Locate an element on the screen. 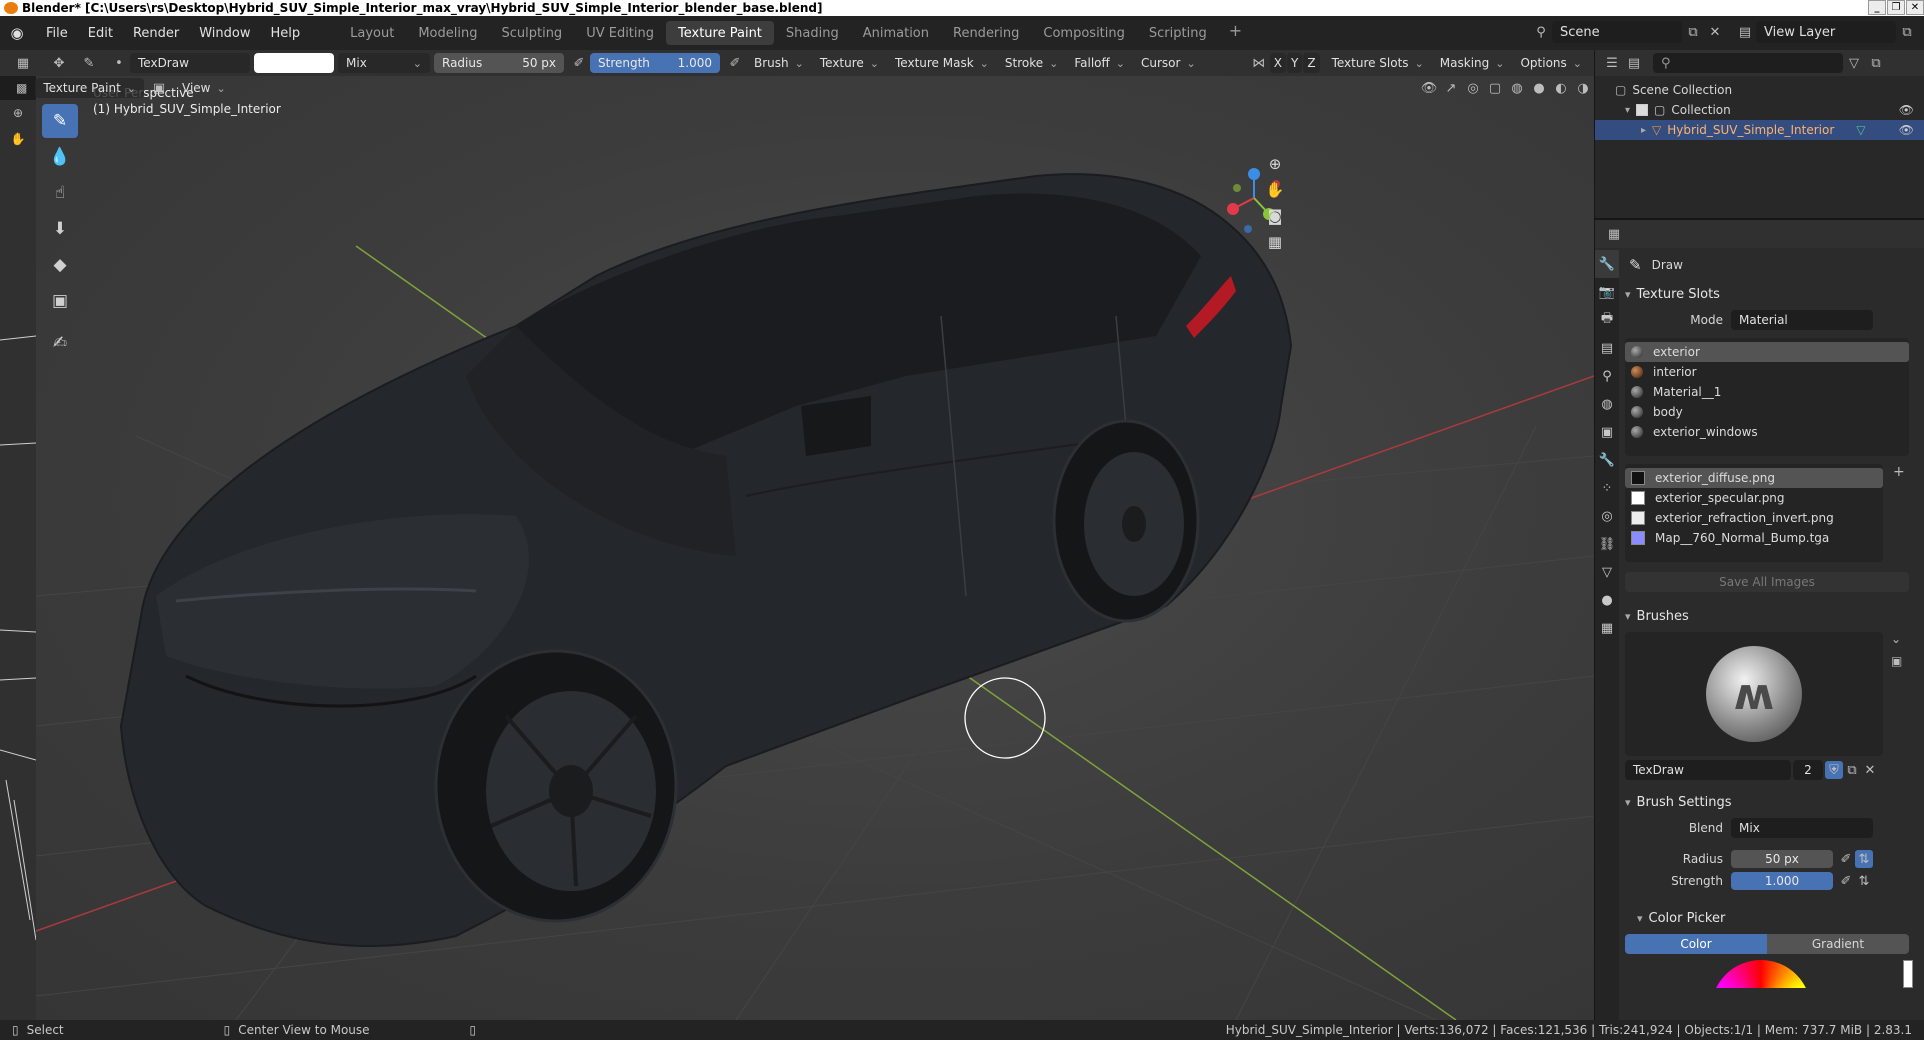 This screenshot has width=1924, height=1040. menu-window: Window is located at coordinates (224, 33).